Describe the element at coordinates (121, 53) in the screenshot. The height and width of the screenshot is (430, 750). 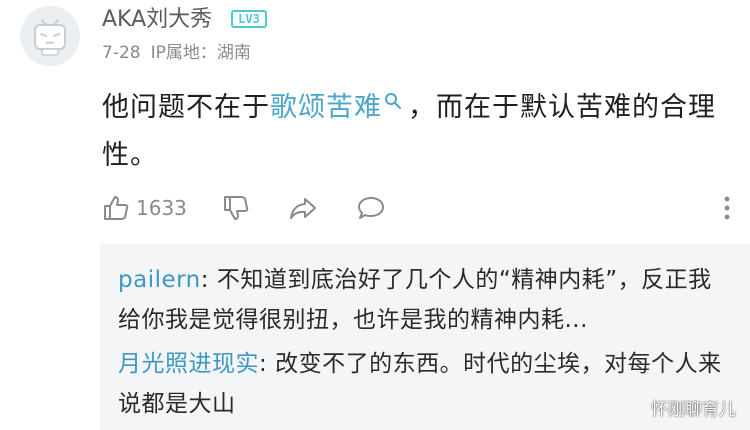
I see `comment-date: 7-28` at that location.